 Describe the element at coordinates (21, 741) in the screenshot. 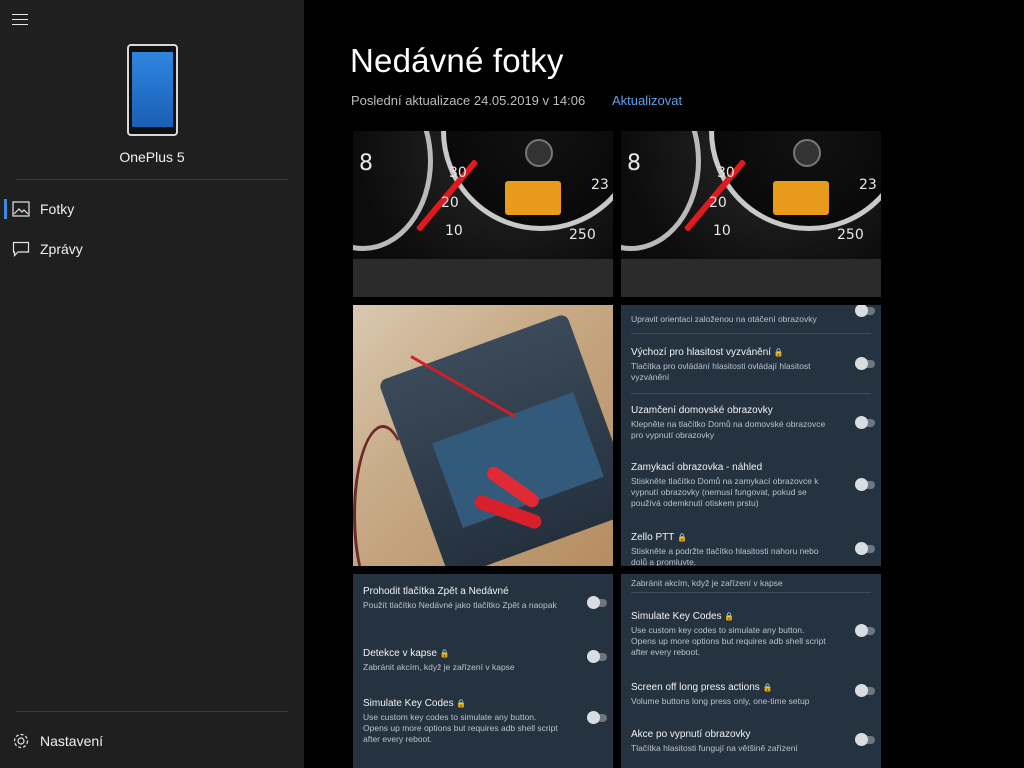

I see `gear-icon` at that location.